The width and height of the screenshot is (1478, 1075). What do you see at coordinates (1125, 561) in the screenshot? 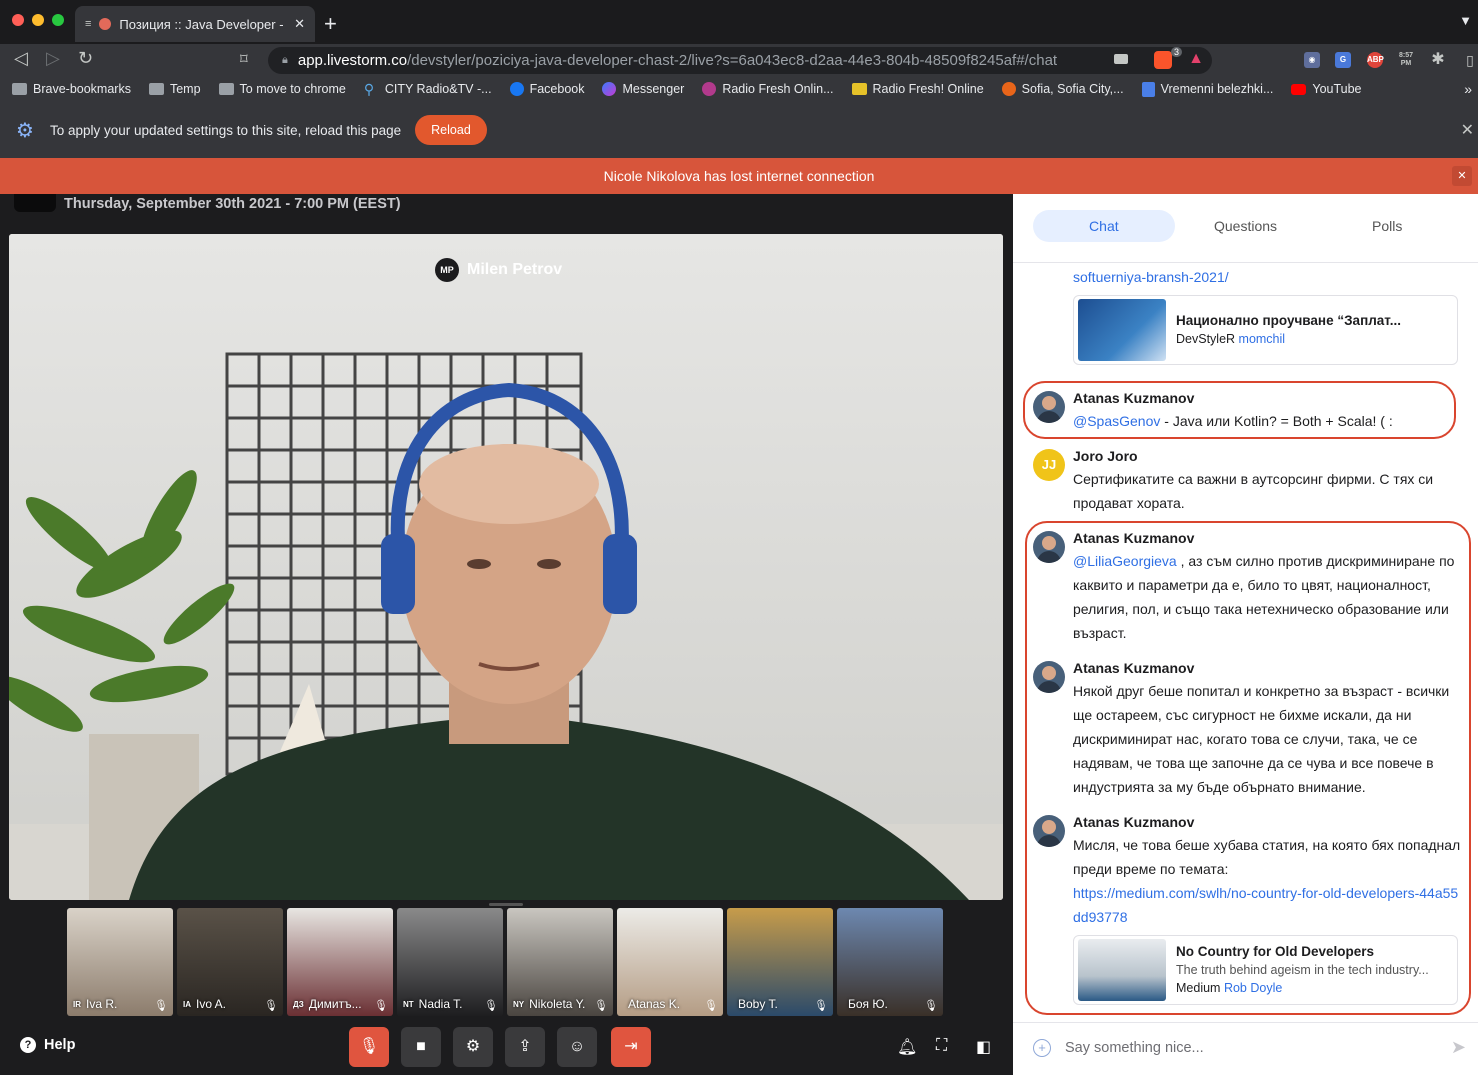
I see `mention-link: @LiliaGeorgieva` at bounding box center [1125, 561].